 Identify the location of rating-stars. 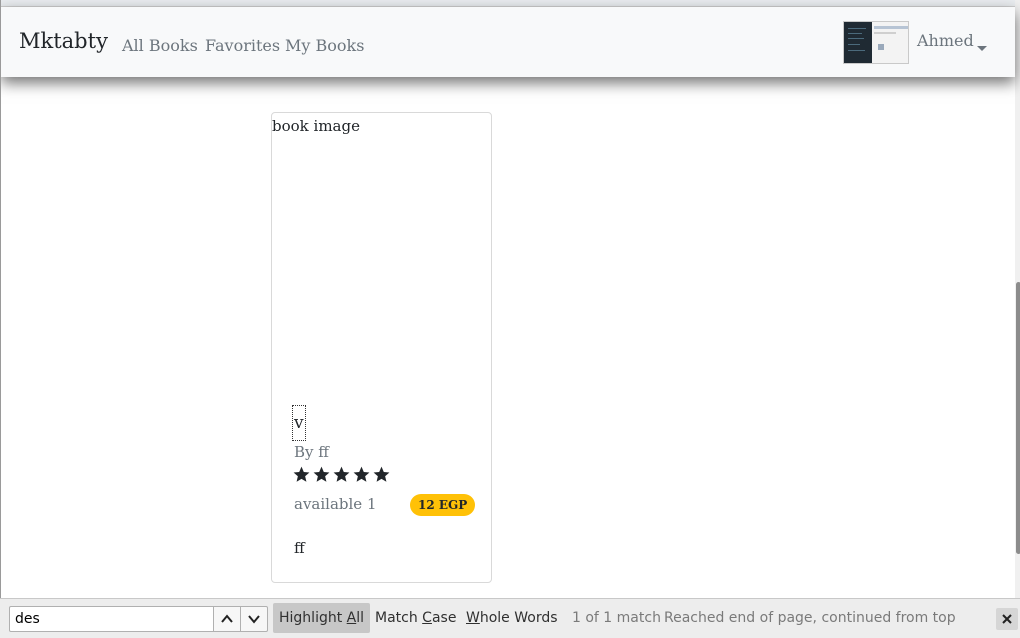
(341, 476).